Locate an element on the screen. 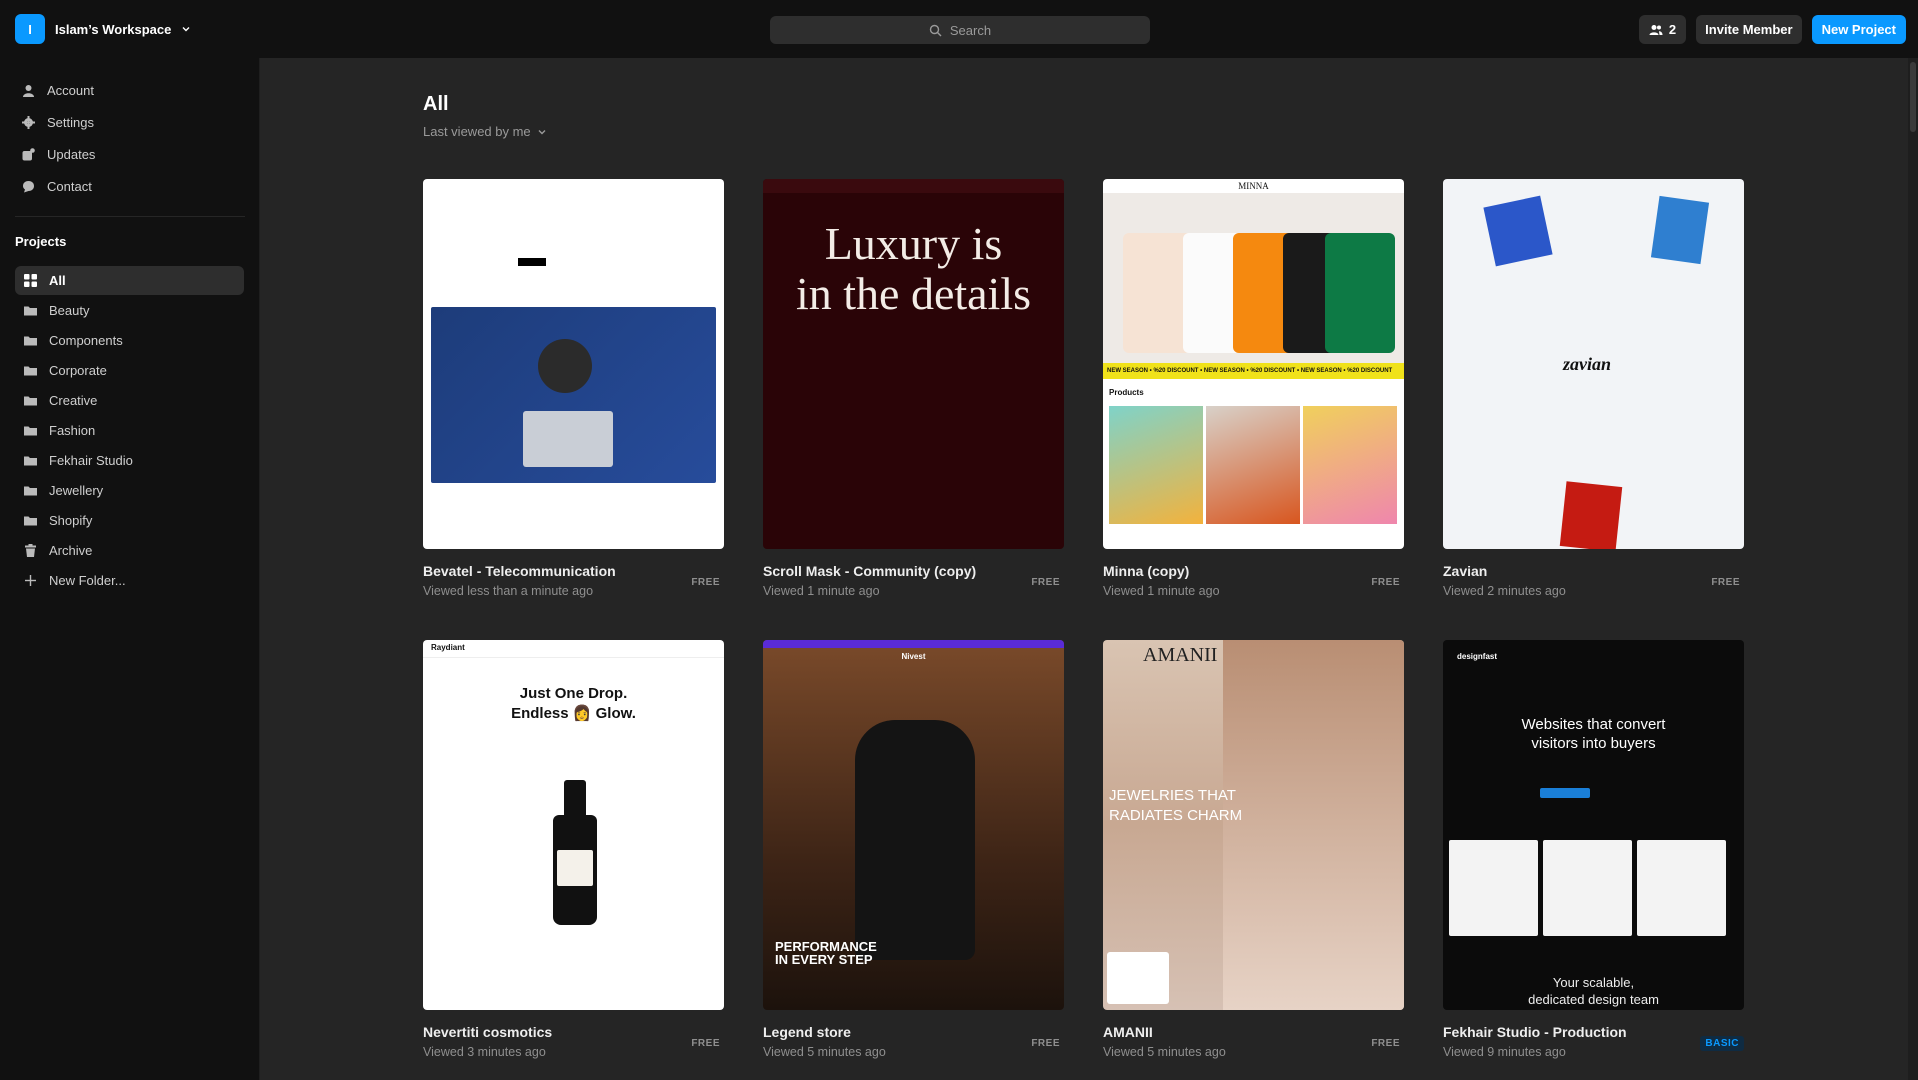 This screenshot has width=1918, height=1080. sidebar-project-shopify: Shopify is located at coordinates (129, 520).